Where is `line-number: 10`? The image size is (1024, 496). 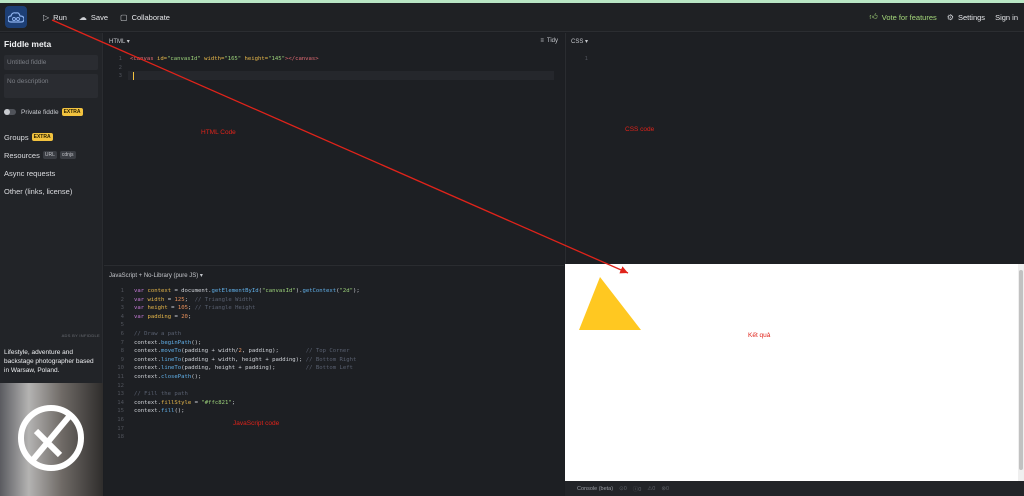
line-number: 10 is located at coordinates (120, 368).